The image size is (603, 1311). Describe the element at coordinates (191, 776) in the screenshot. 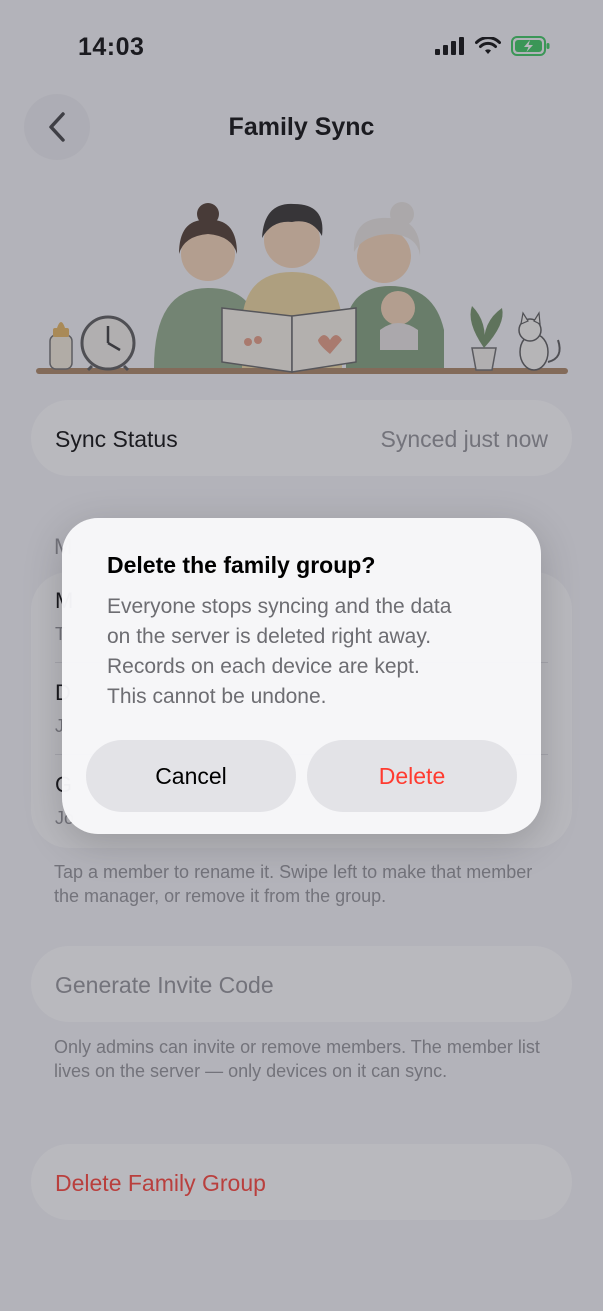

I see `cancel-button: Cancel` at that location.